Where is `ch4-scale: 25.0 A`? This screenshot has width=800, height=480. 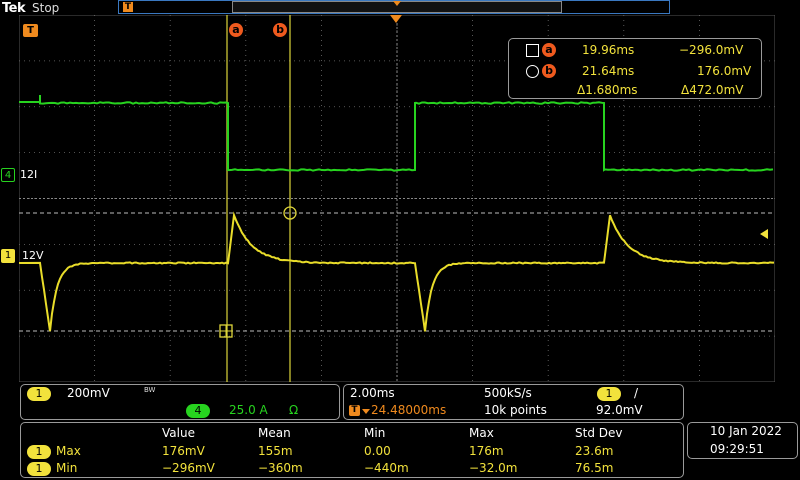
ch4-scale: 25.0 A is located at coordinates (248, 410).